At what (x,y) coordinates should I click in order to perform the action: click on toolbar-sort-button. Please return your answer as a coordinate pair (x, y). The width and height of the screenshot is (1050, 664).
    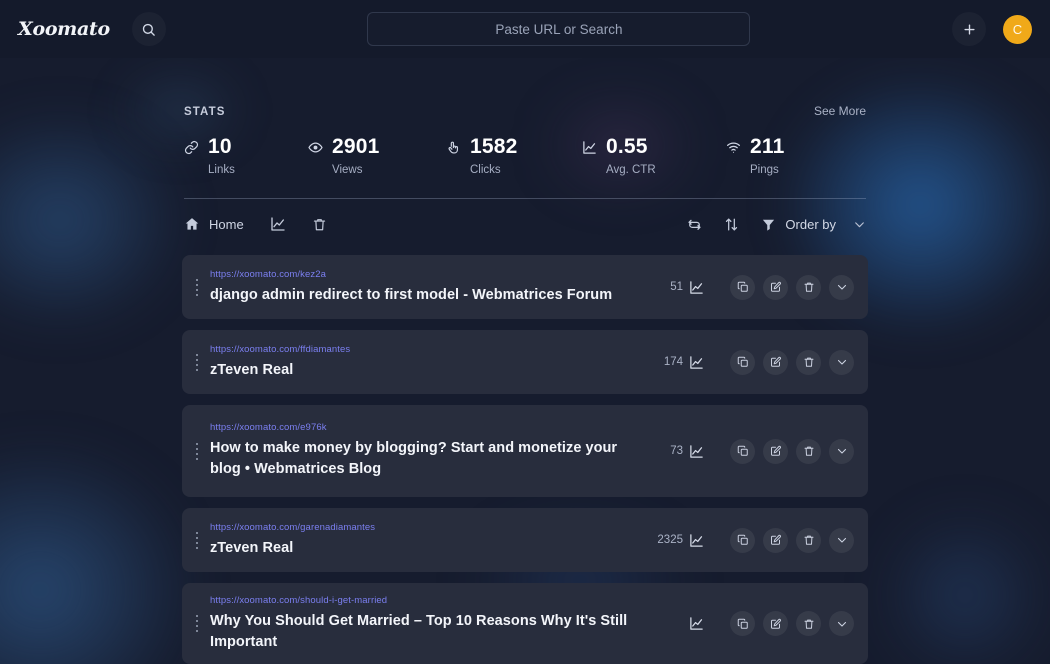
    Looking at the image, I should click on (731, 224).